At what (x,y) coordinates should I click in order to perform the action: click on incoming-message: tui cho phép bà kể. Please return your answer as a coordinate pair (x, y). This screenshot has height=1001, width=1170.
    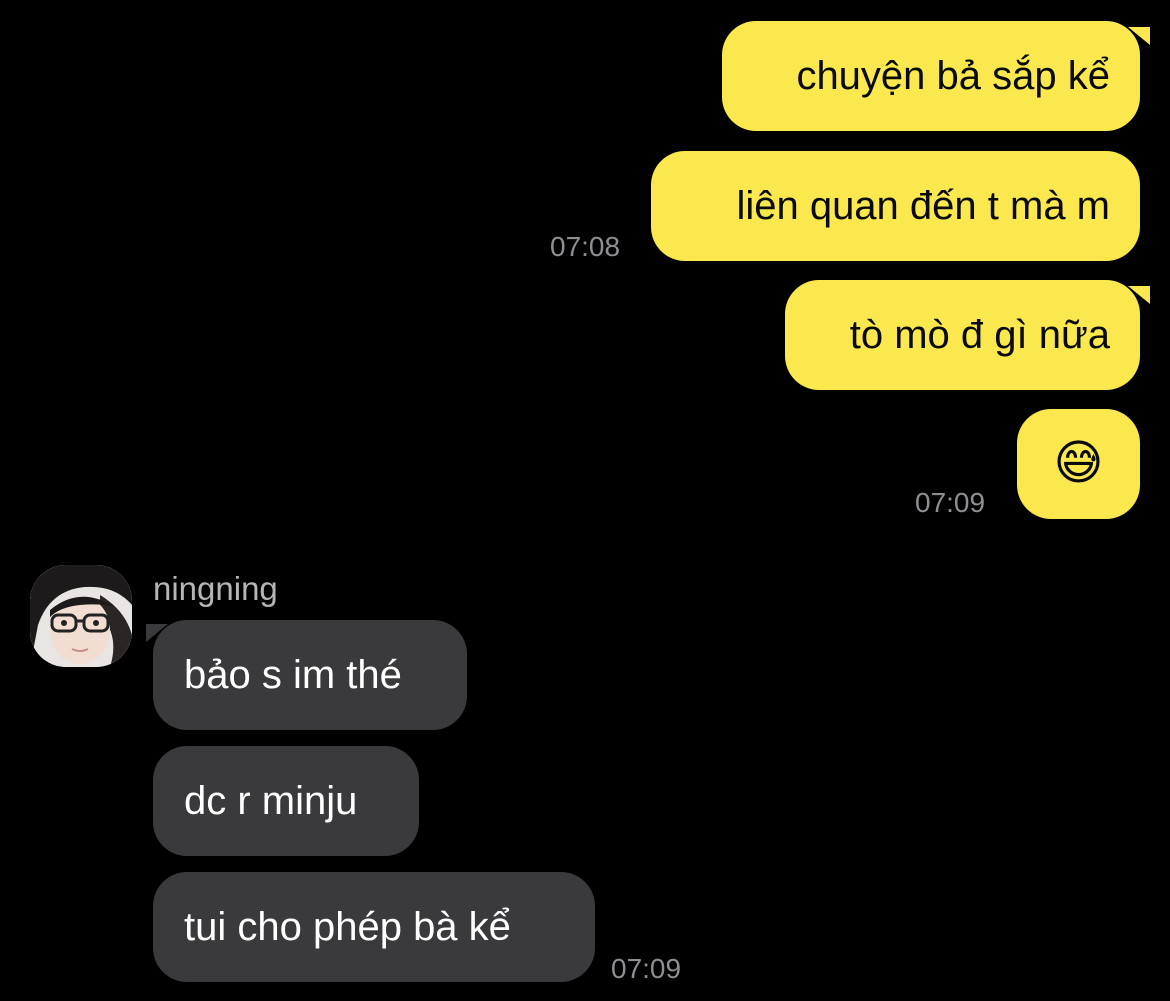
    Looking at the image, I should click on (374, 927).